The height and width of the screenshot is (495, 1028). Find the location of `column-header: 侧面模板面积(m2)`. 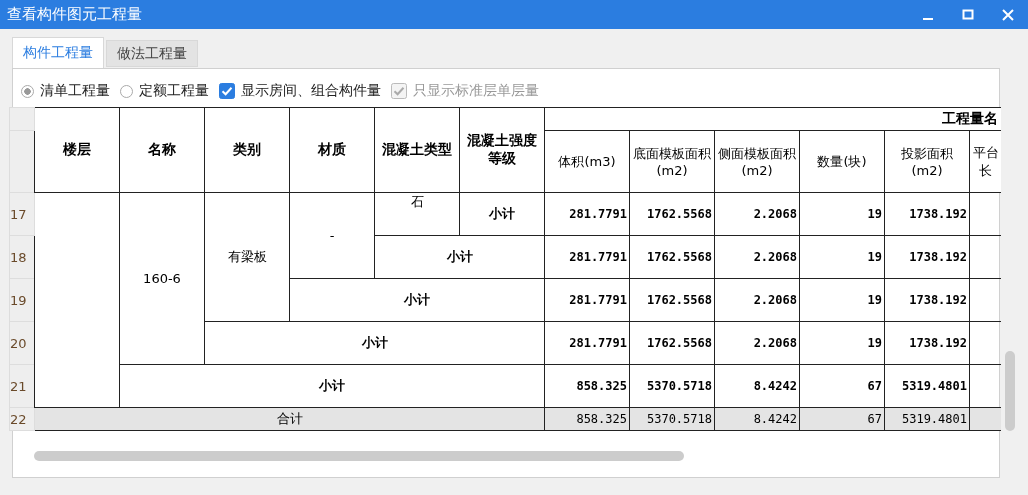

column-header: 侧面模板面积(m2) is located at coordinates (757, 161).